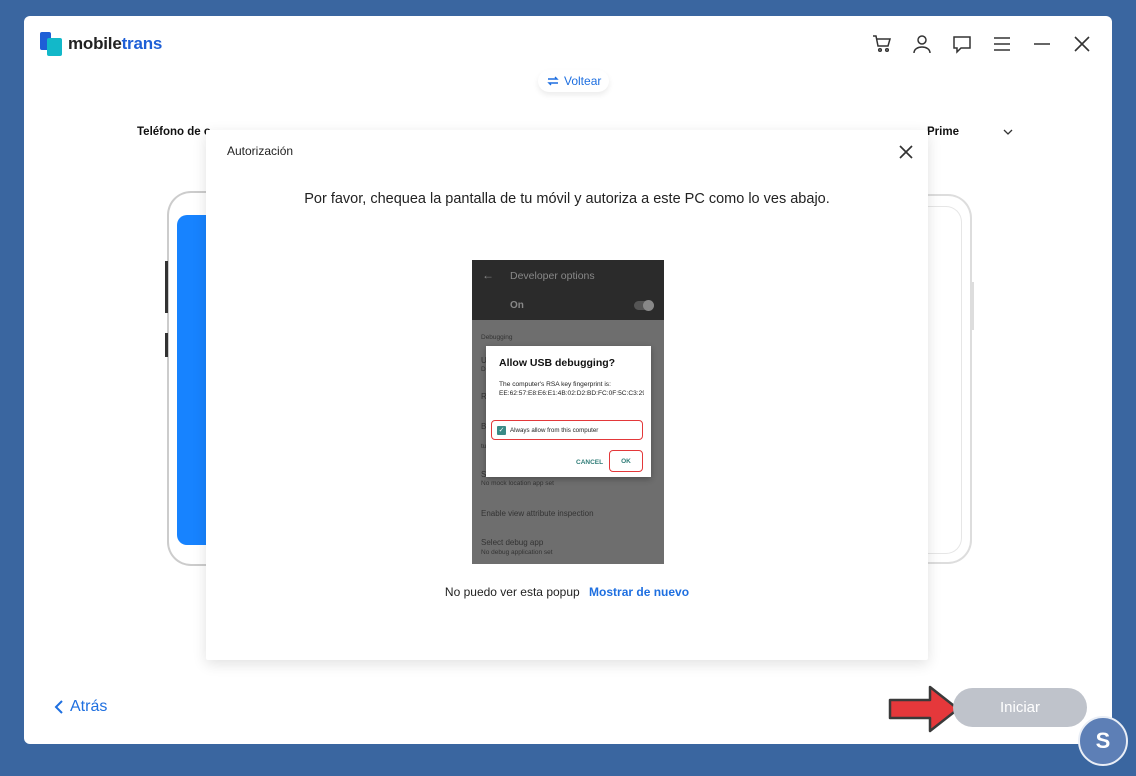  I want to click on user-icon, so click(922, 44).